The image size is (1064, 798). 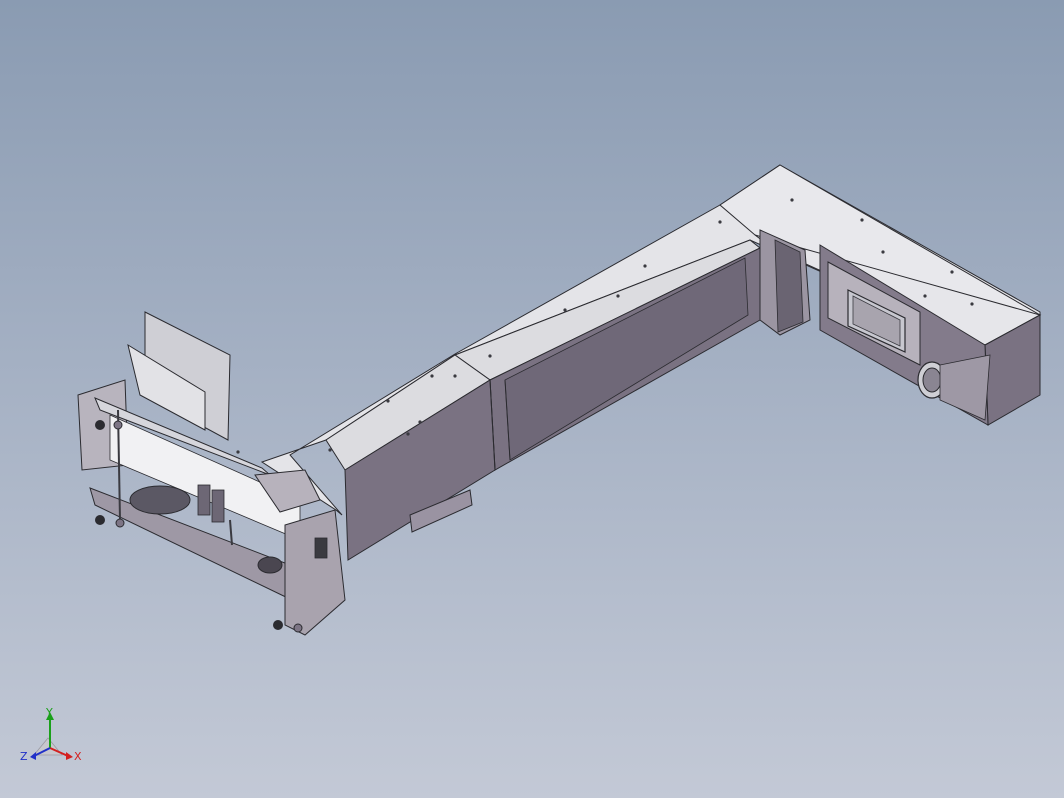 What do you see at coordinates (51, 734) in the screenshot?
I see `view-triad: Y X Z` at bounding box center [51, 734].